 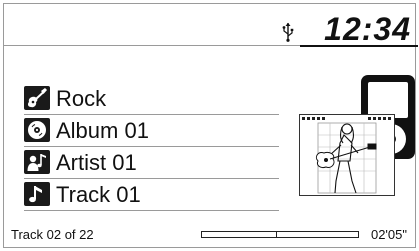 What do you see at coordinates (81, 98) in the screenshot?
I see `genre-label: Rock` at bounding box center [81, 98].